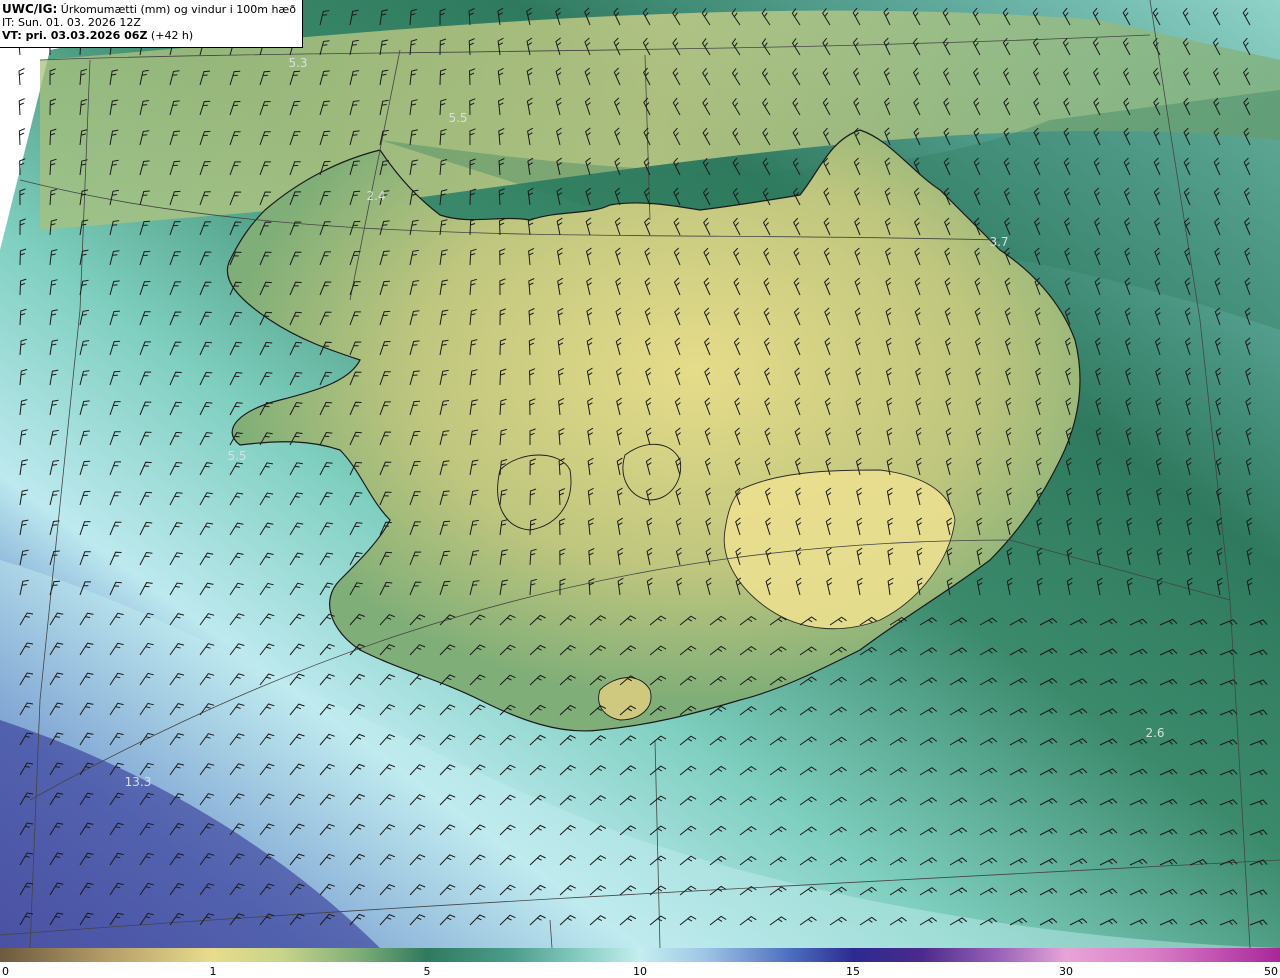  What do you see at coordinates (376, 196) in the screenshot?
I see `map-value-label: 2.4` at bounding box center [376, 196].